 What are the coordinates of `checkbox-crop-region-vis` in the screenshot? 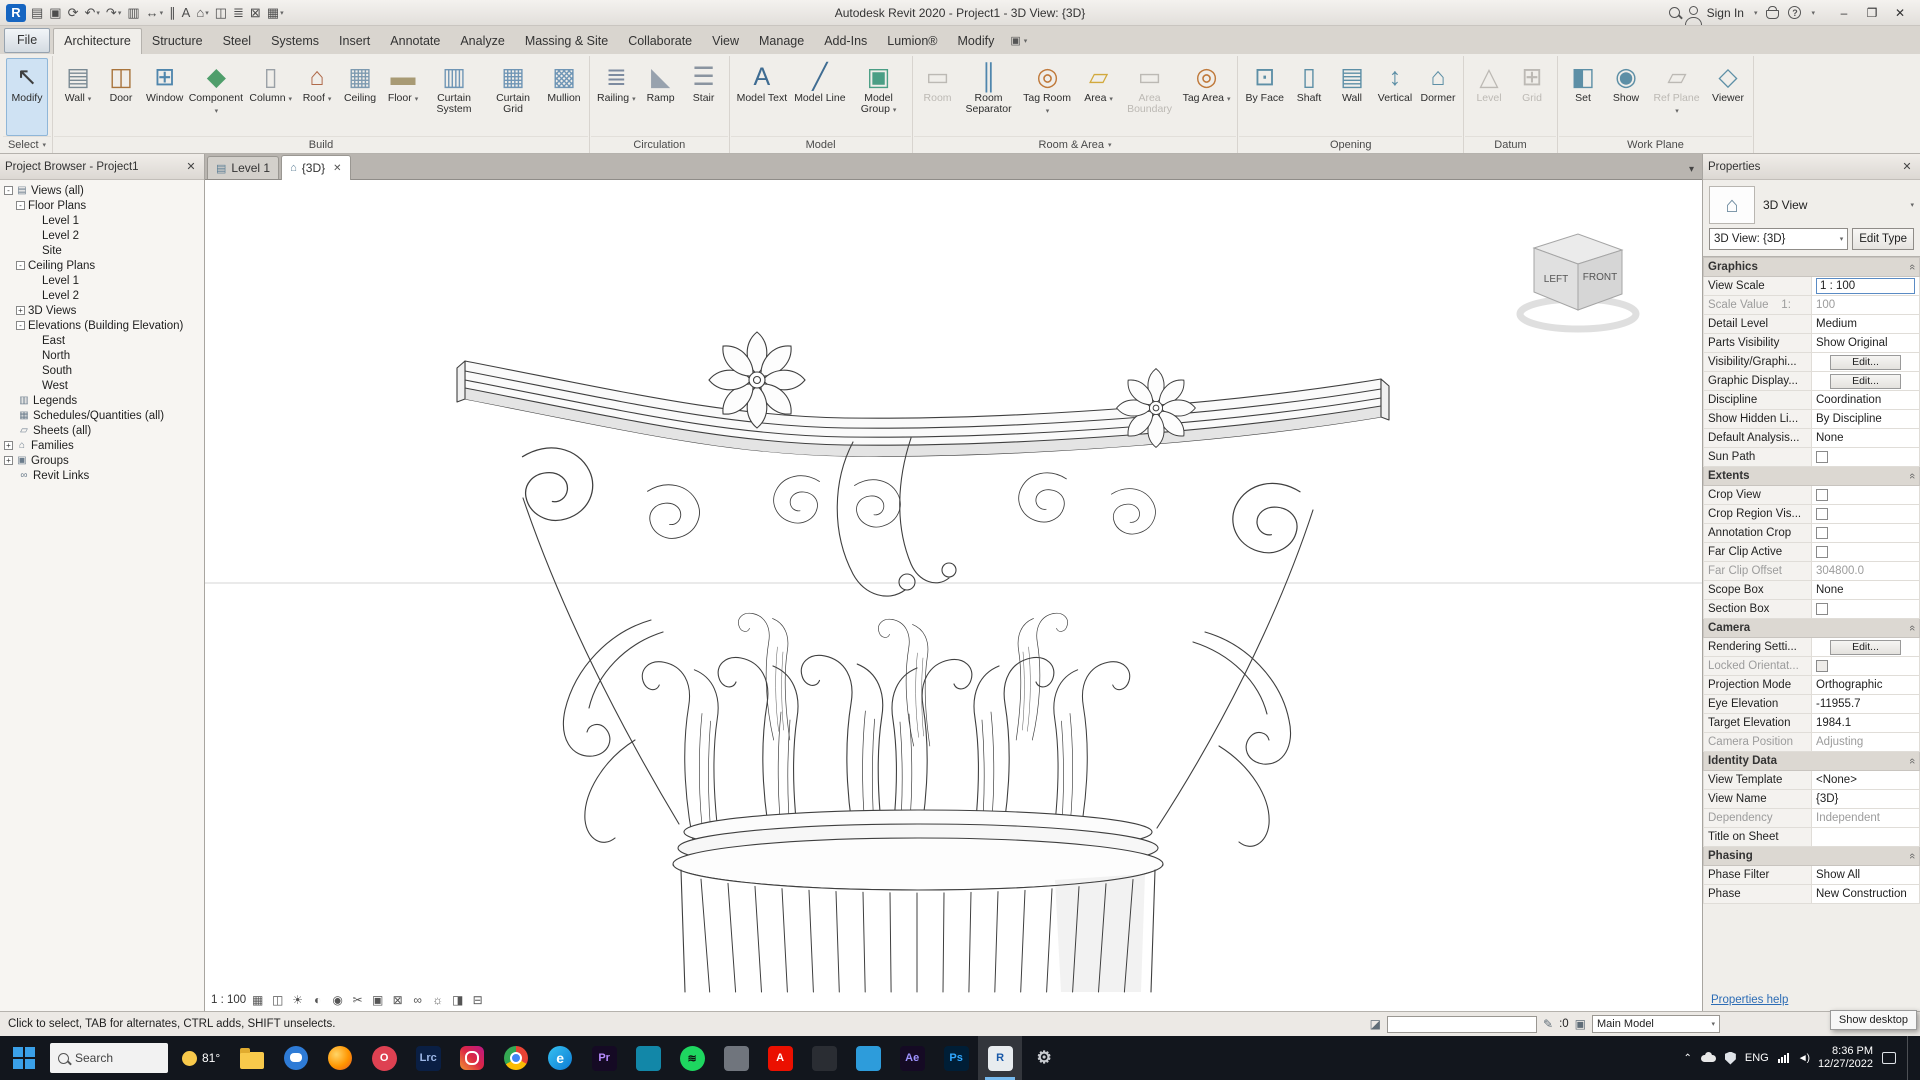 It's located at (1822, 513).